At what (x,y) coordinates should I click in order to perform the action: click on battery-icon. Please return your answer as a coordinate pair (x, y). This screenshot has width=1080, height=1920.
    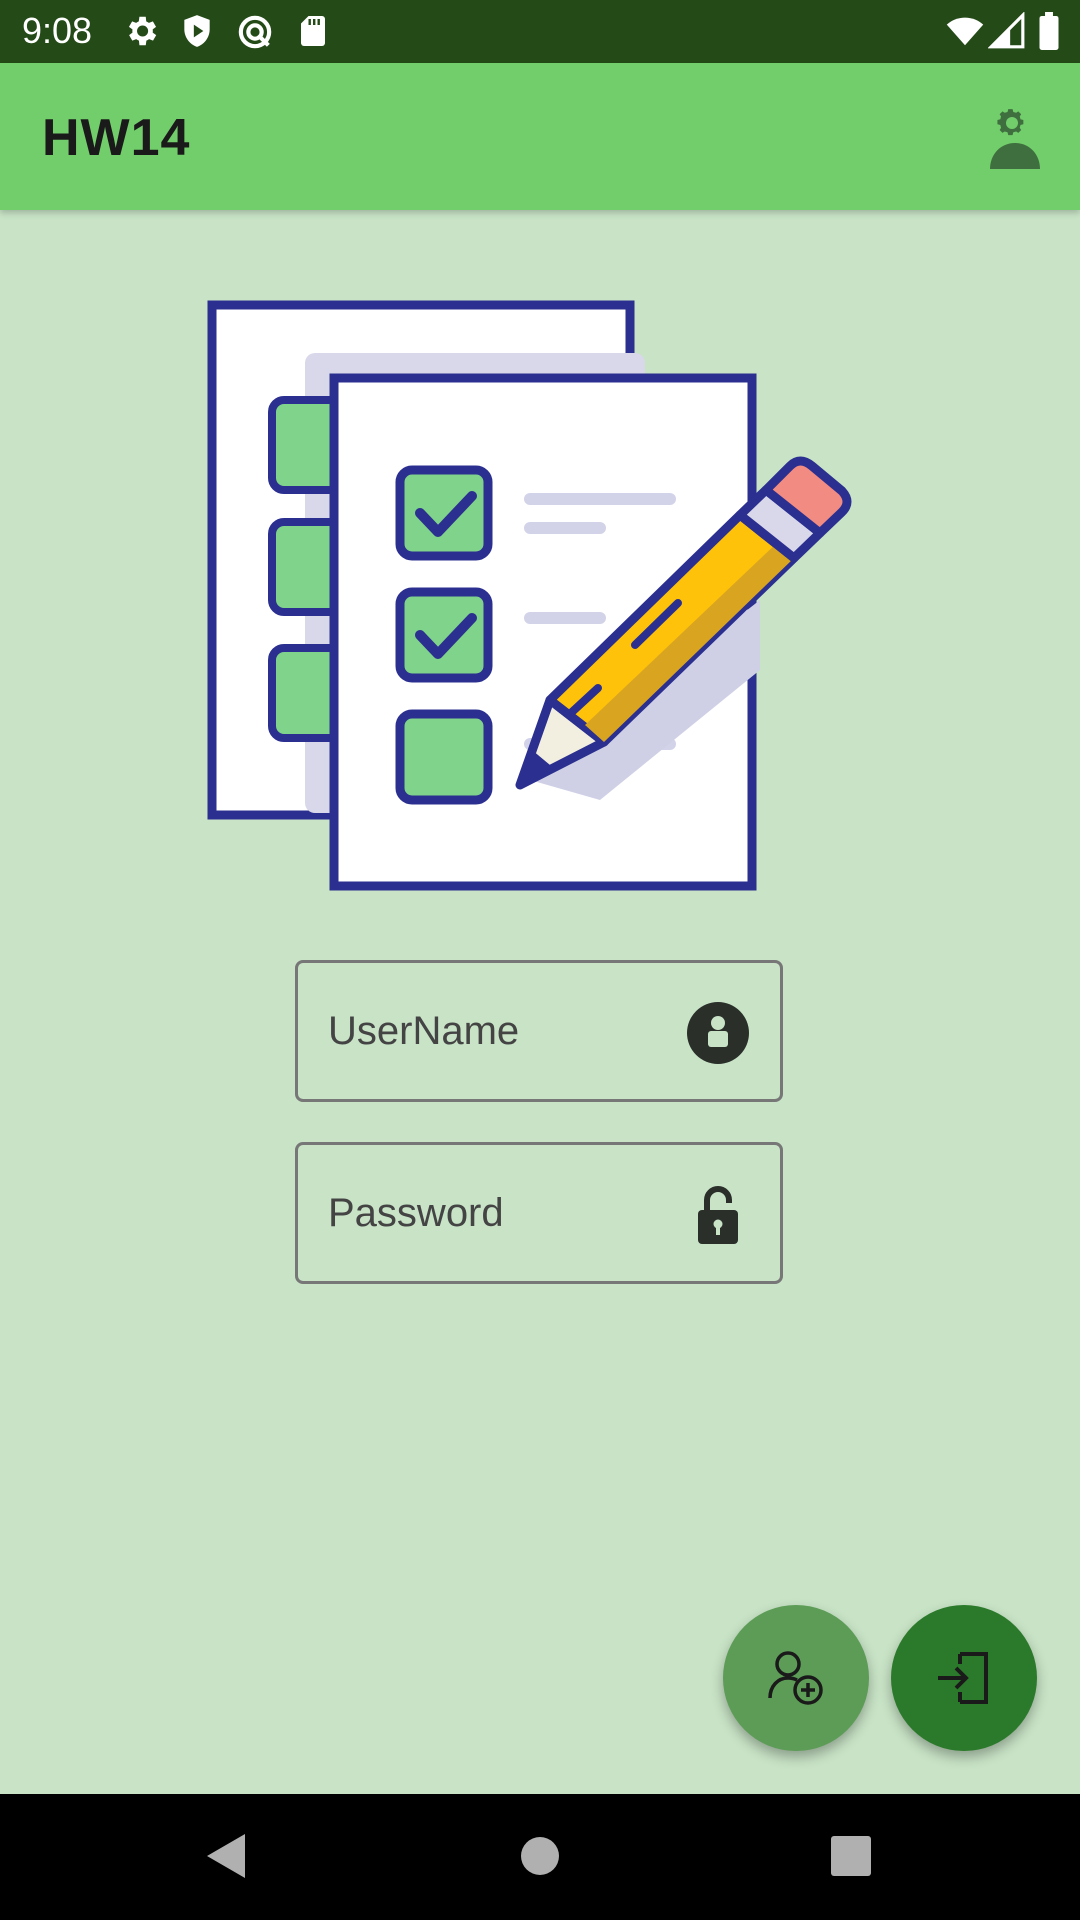
    Looking at the image, I should click on (1049, 31).